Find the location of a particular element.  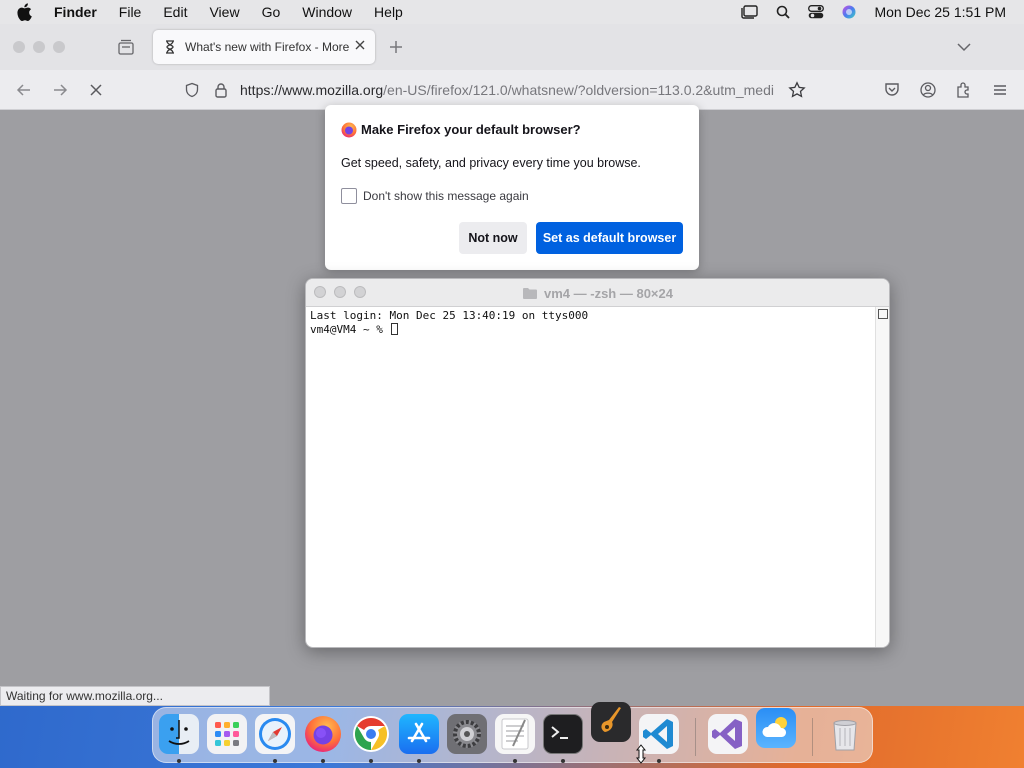

menu-window: Window is located at coordinates (327, 12).